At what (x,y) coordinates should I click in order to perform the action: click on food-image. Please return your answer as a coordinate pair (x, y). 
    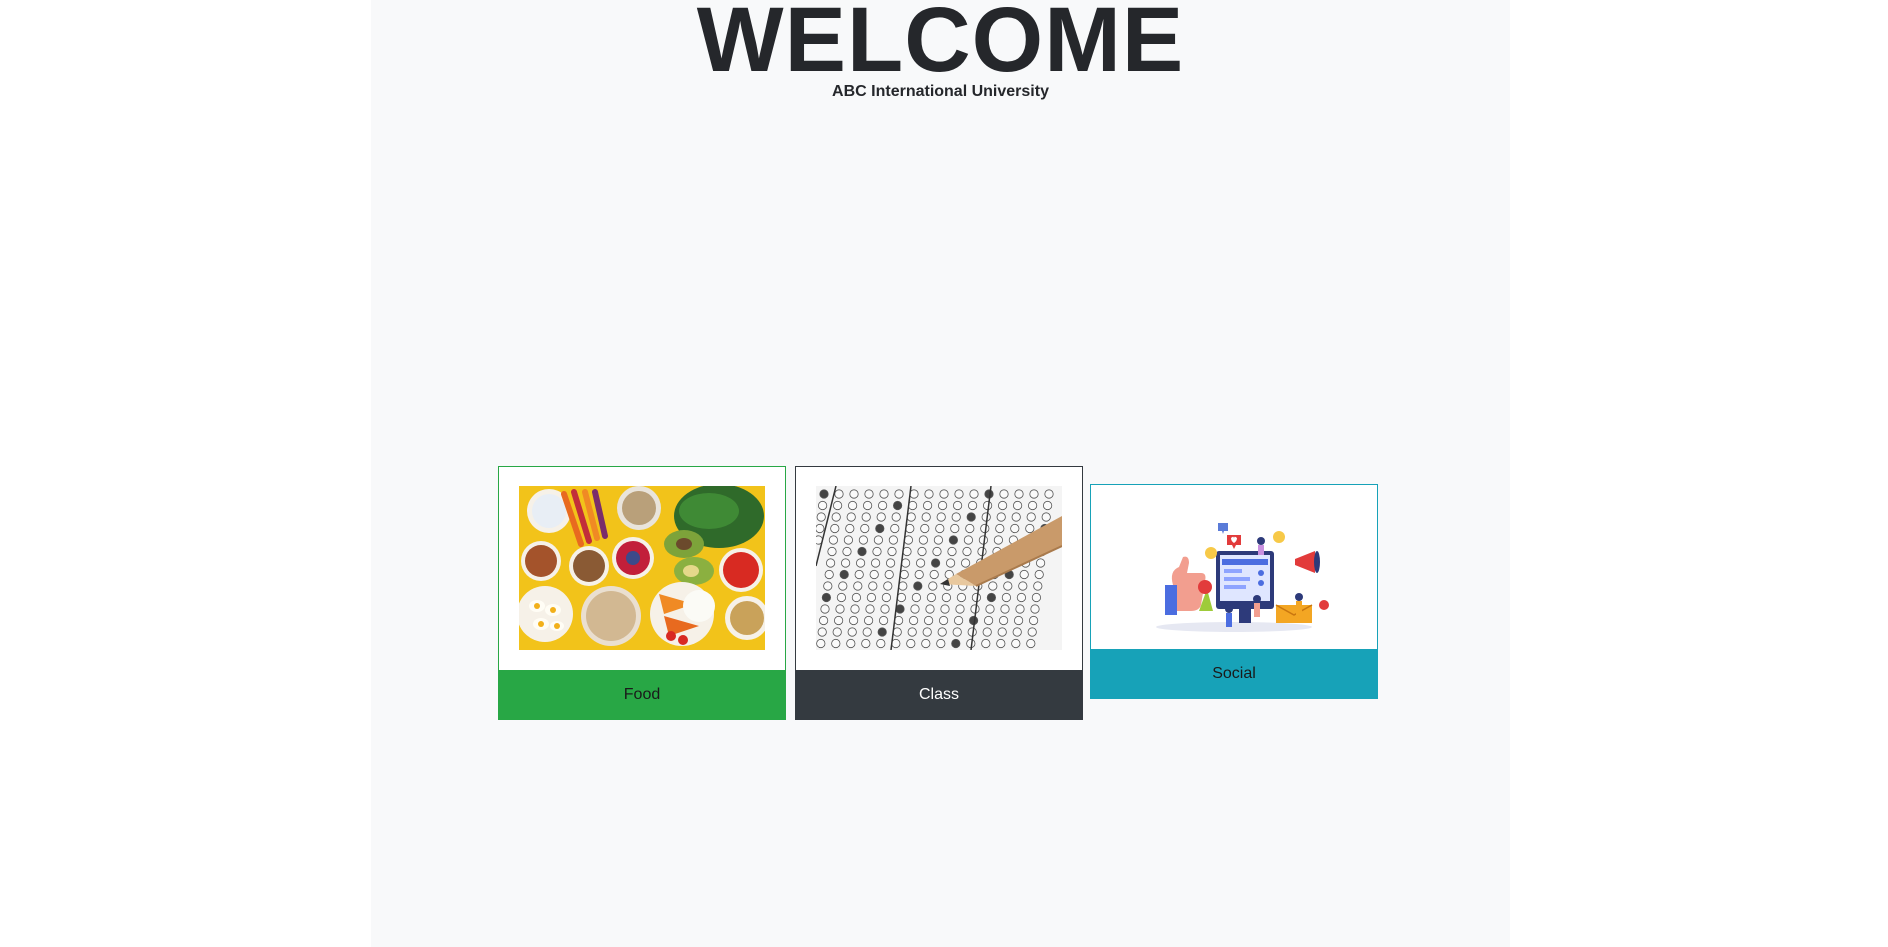
    Looking at the image, I should click on (642, 568).